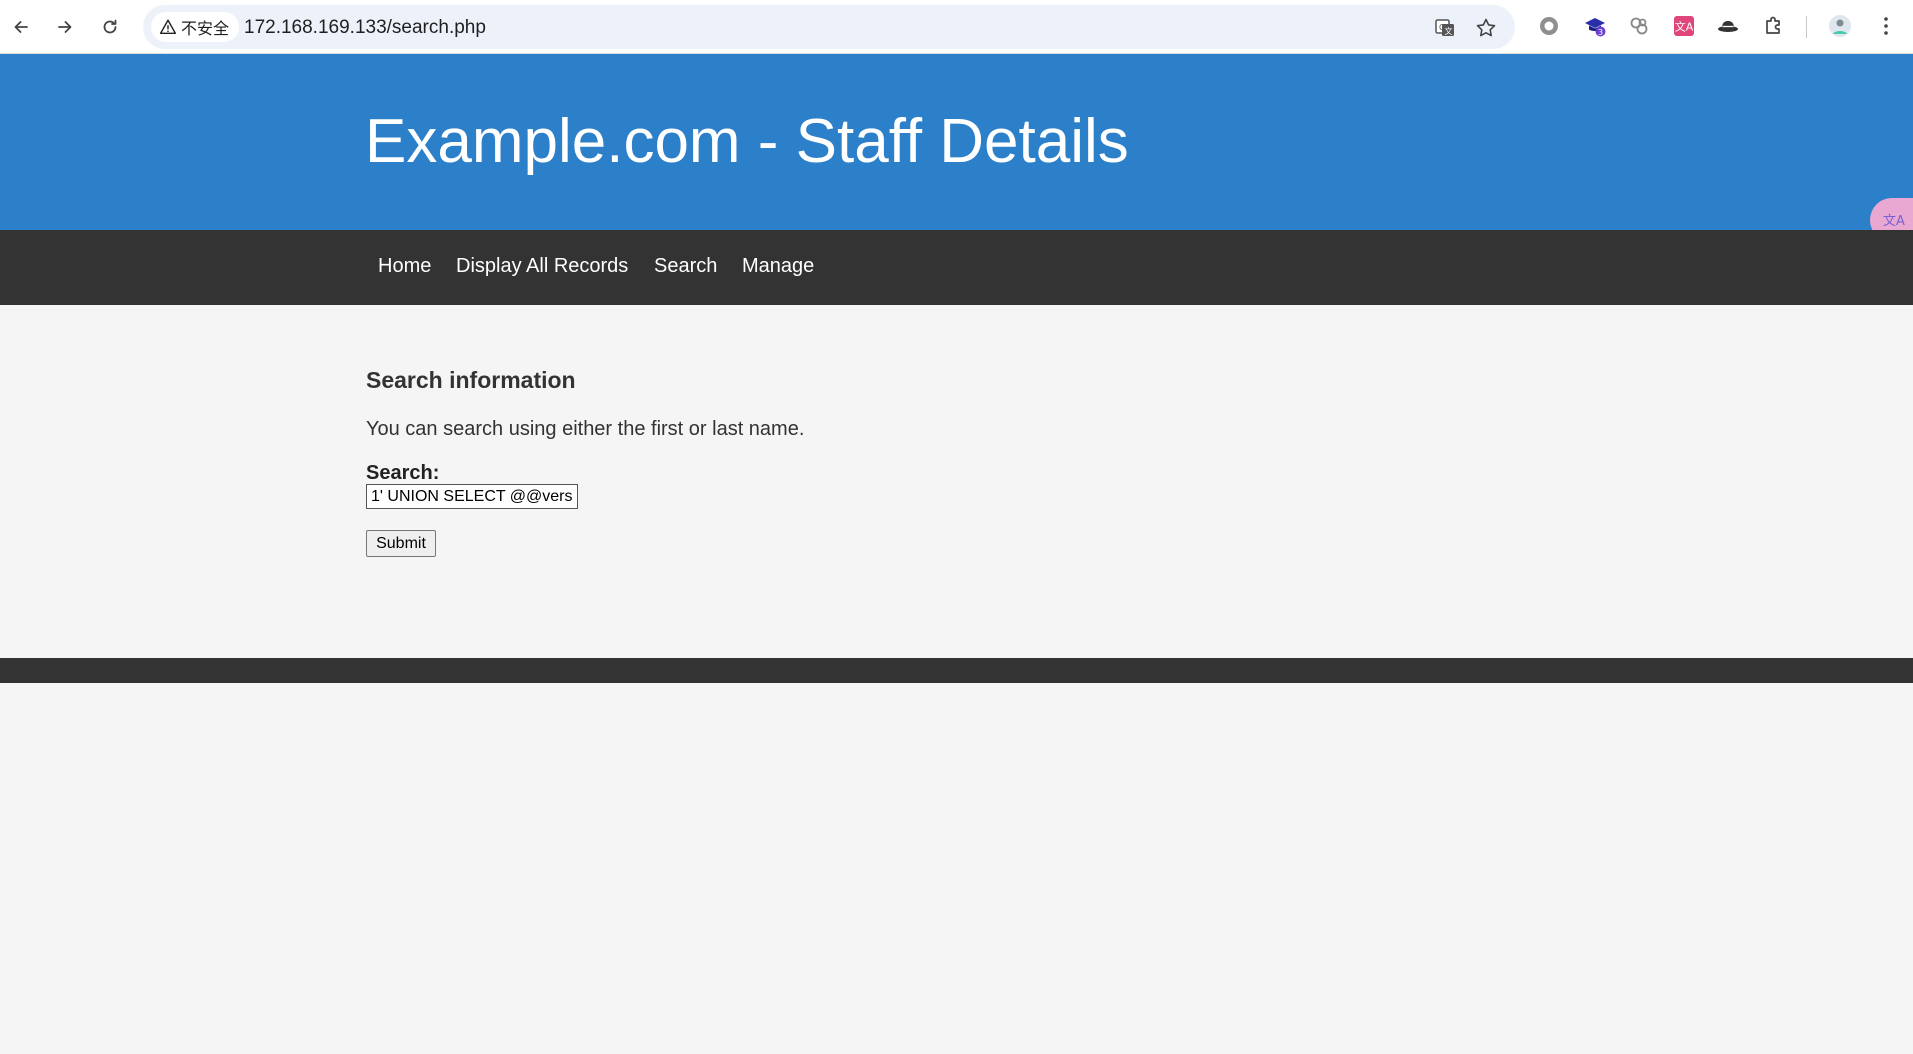  I want to click on search-label: Search:, so click(403, 473).